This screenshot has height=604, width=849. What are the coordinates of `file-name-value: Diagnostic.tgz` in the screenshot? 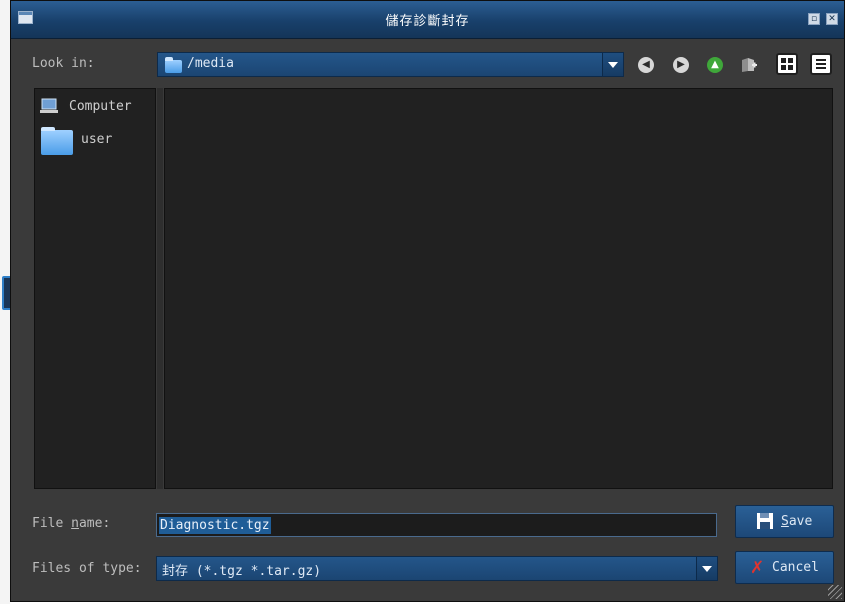 It's located at (215, 525).